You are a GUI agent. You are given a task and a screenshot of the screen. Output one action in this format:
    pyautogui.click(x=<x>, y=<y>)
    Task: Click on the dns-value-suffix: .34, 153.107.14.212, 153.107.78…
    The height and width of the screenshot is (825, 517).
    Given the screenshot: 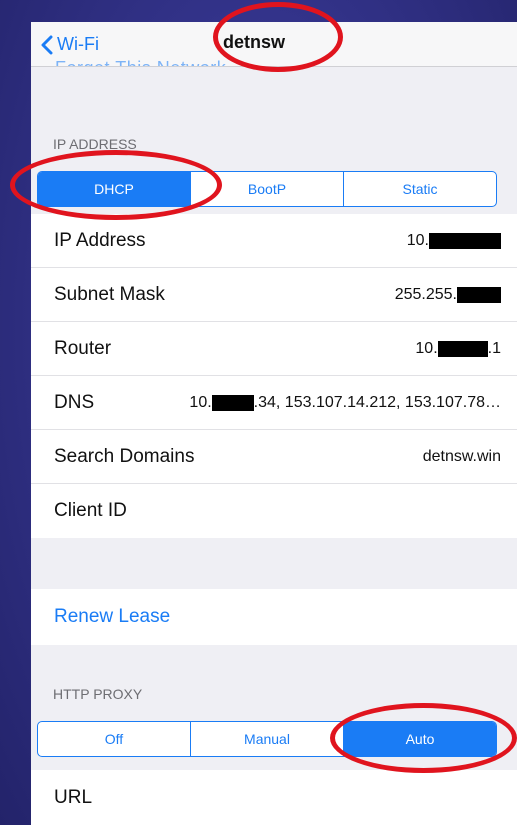 What is the action you would take?
    pyautogui.click(x=377, y=402)
    